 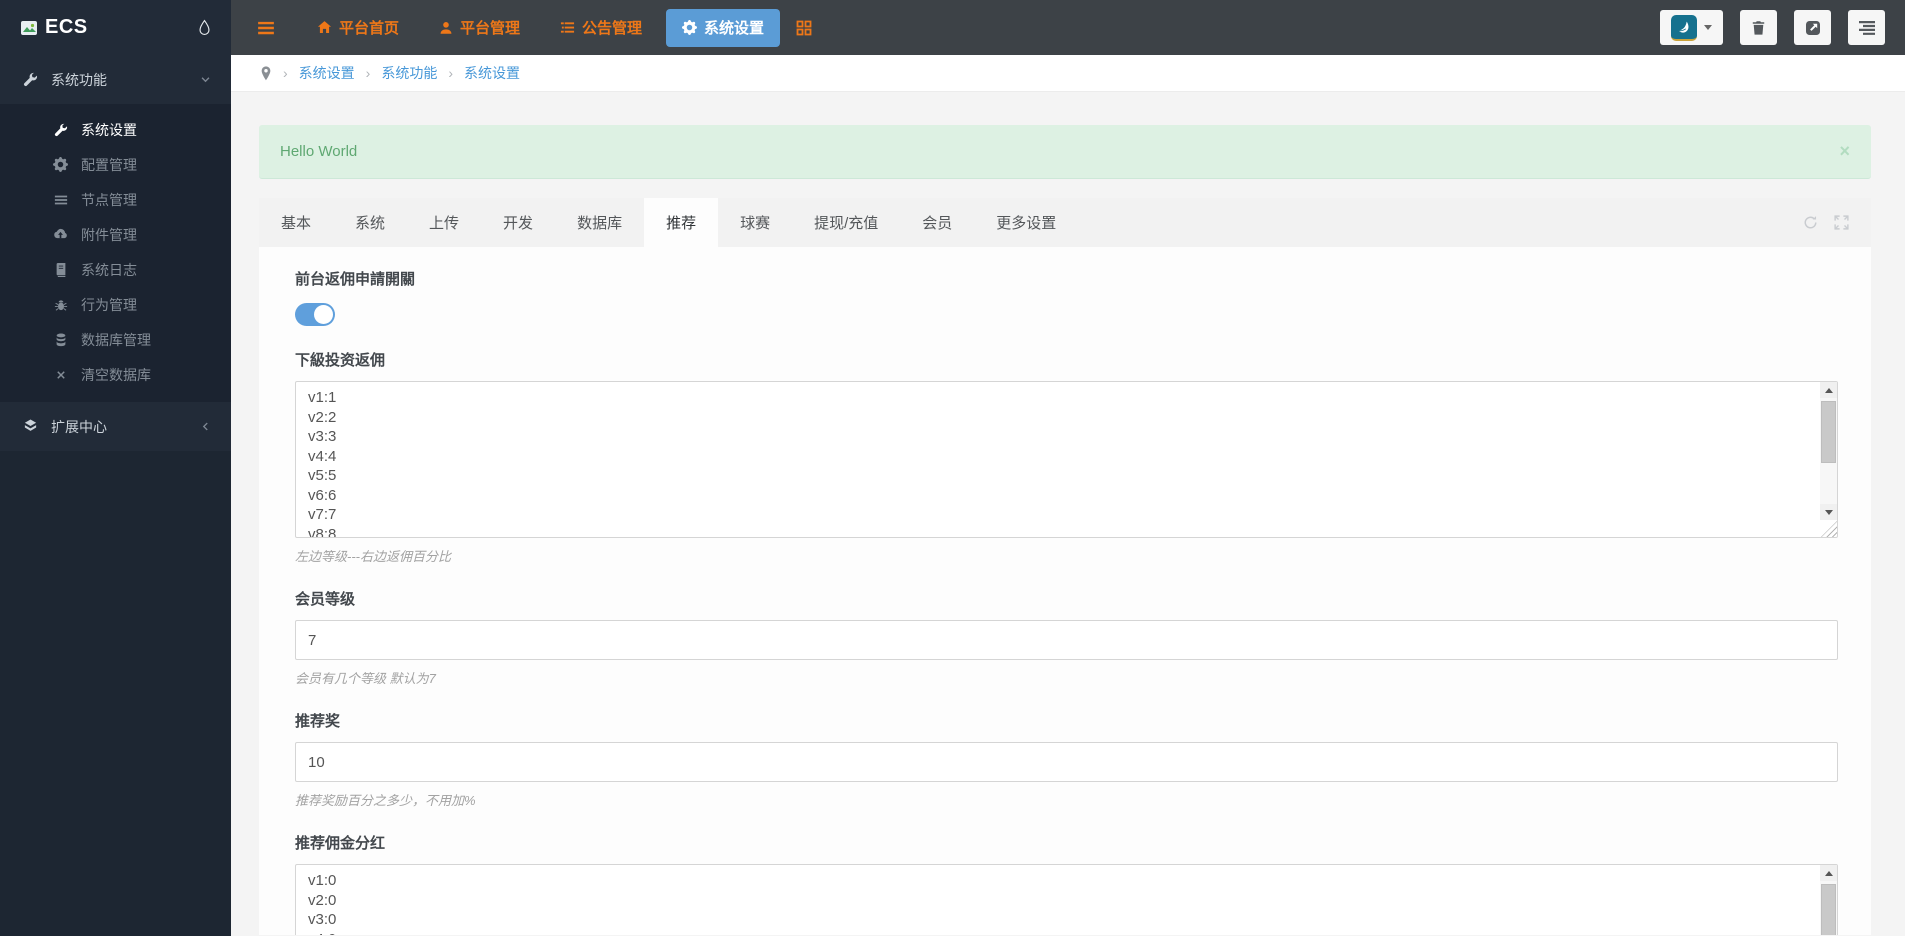 I want to click on gear-icon, so click(x=689, y=27).